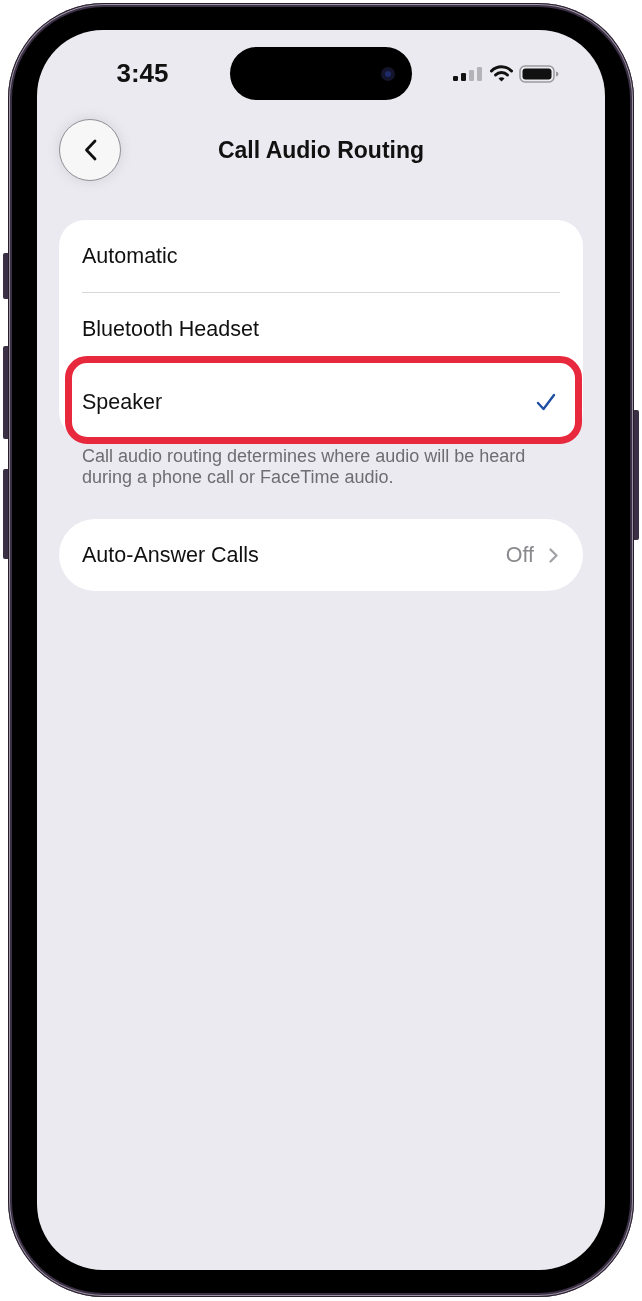  I want to click on signal-icon, so click(468, 73).